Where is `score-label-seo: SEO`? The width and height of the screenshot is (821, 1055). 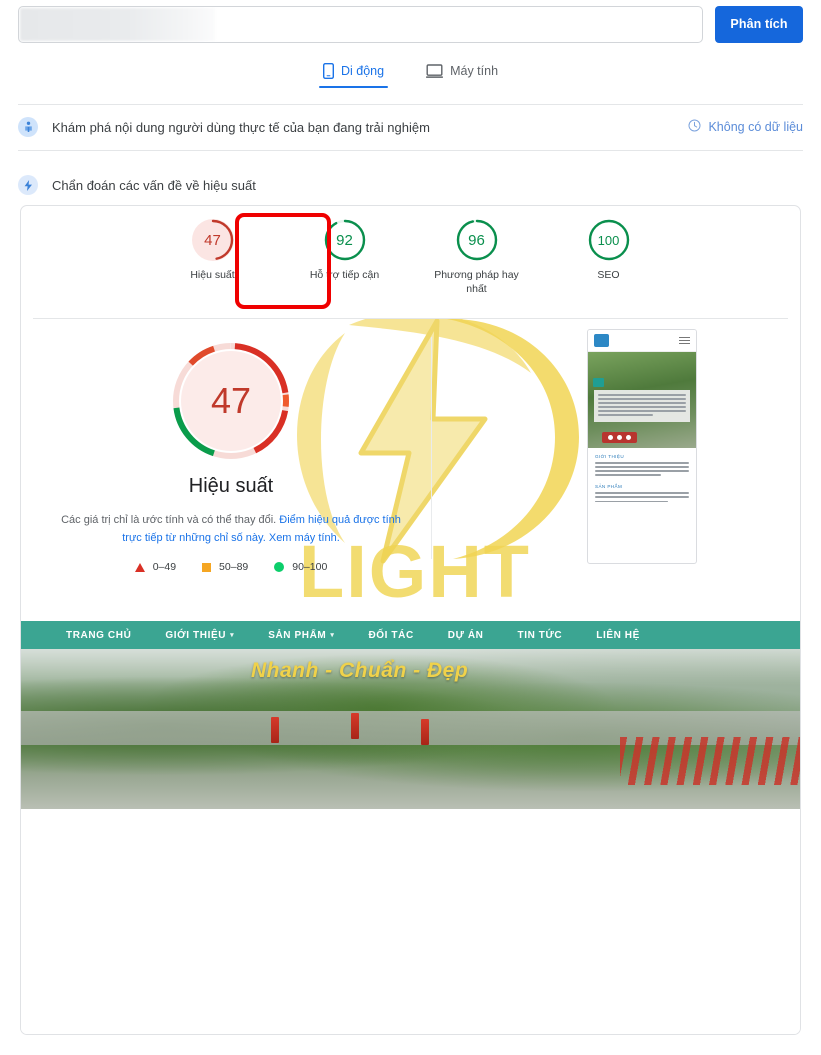 score-label-seo: SEO is located at coordinates (608, 275).